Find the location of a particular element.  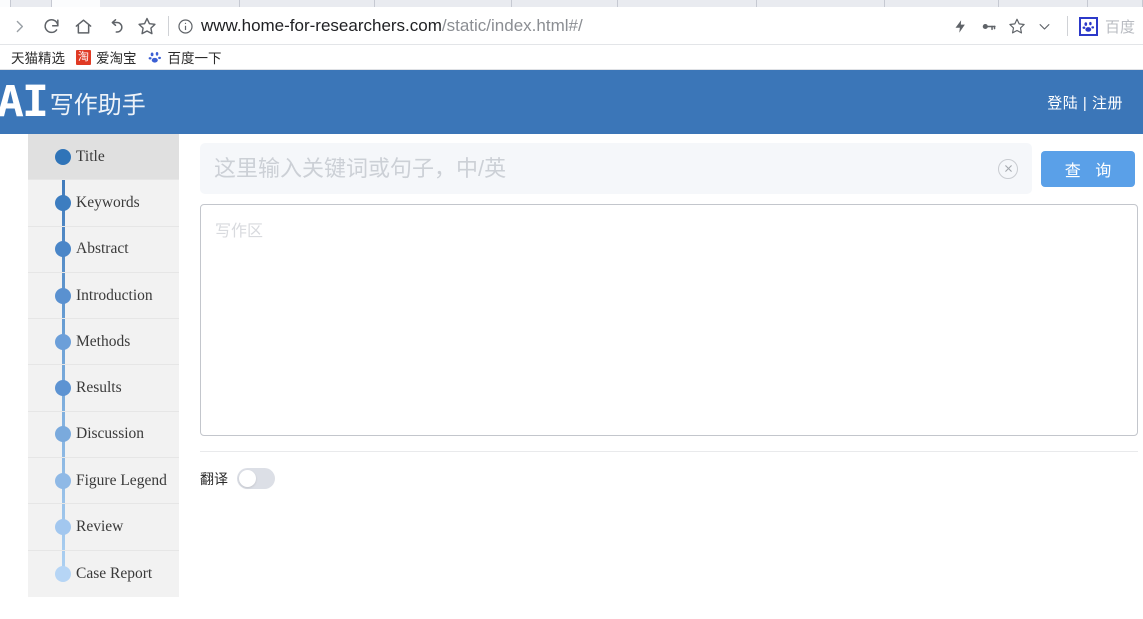

sidebar-item-label: Abstract is located at coordinates (102, 249).